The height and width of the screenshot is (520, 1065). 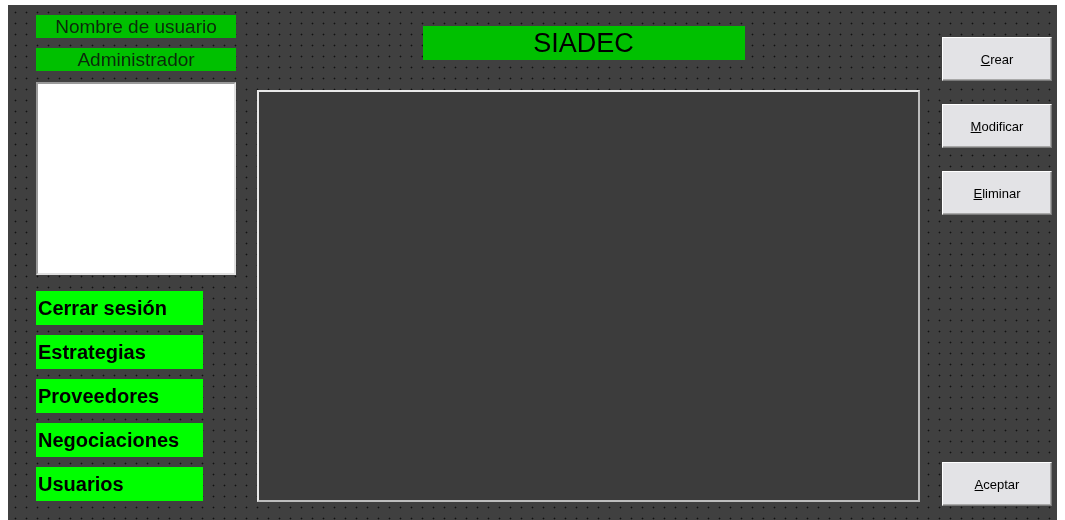 What do you see at coordinates (583, 43) in the screenshot?
I see `app-title: SIADEC` at bounding box center [583, 43].